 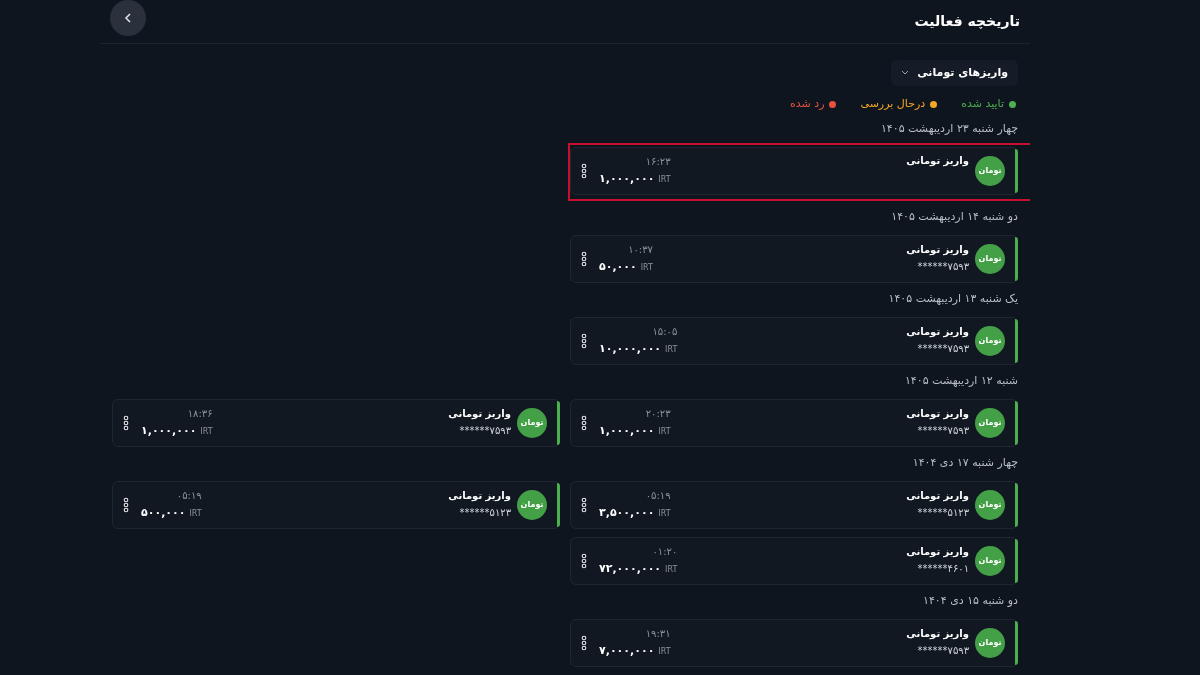 What do you see at coordinates (627, 513) in the screenshot?
I see `amount: ۳,۵۰۰,۰۰۰` at bounding box center [627, 513].